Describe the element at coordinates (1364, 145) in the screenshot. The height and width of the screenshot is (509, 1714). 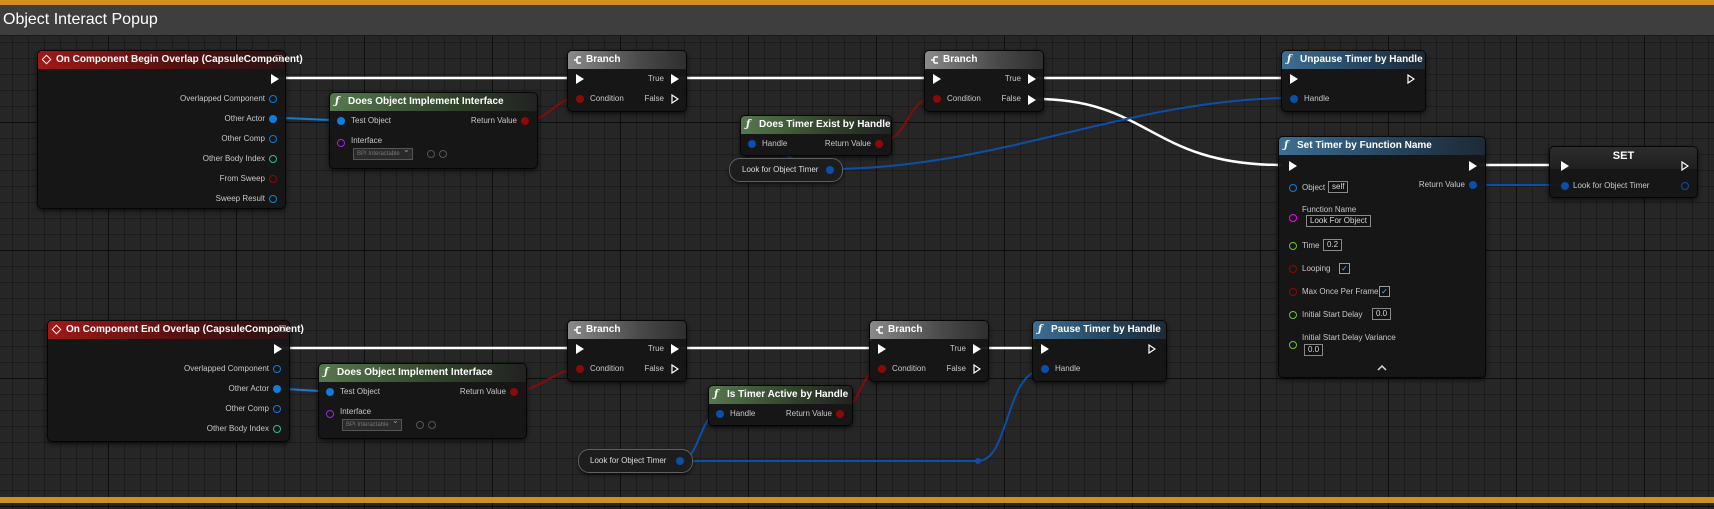
I see `node-title: Set Timer by Function Name` at that location.